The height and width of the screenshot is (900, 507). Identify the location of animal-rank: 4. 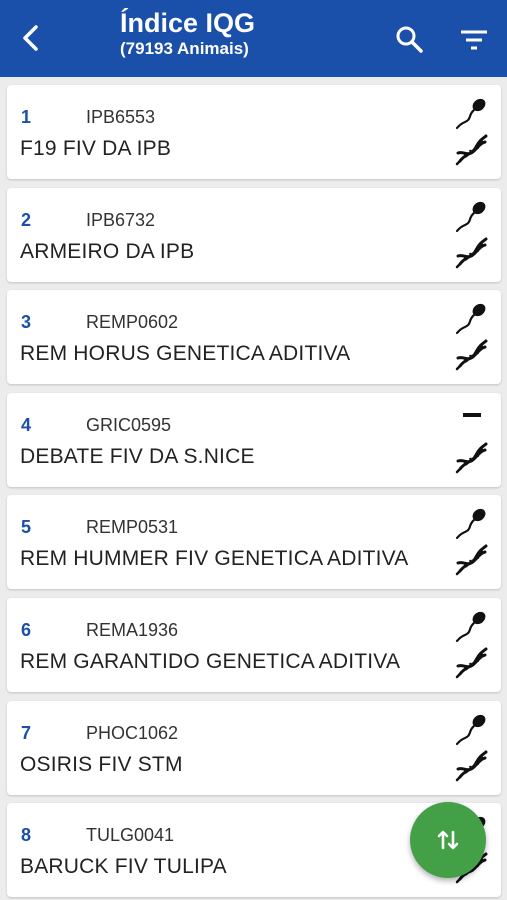
(26, 424).